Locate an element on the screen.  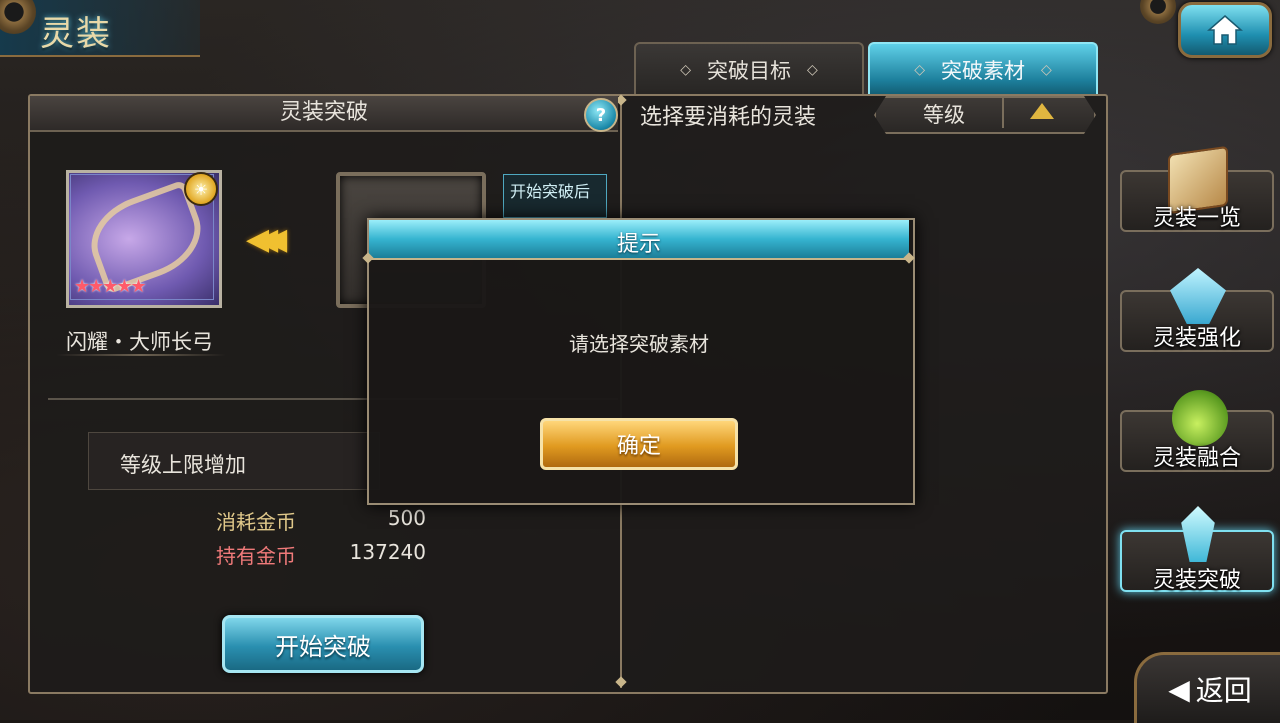
tab-breakthrough-target: ◇ 突破目标 ◇ is located at coordinates (749, 69).